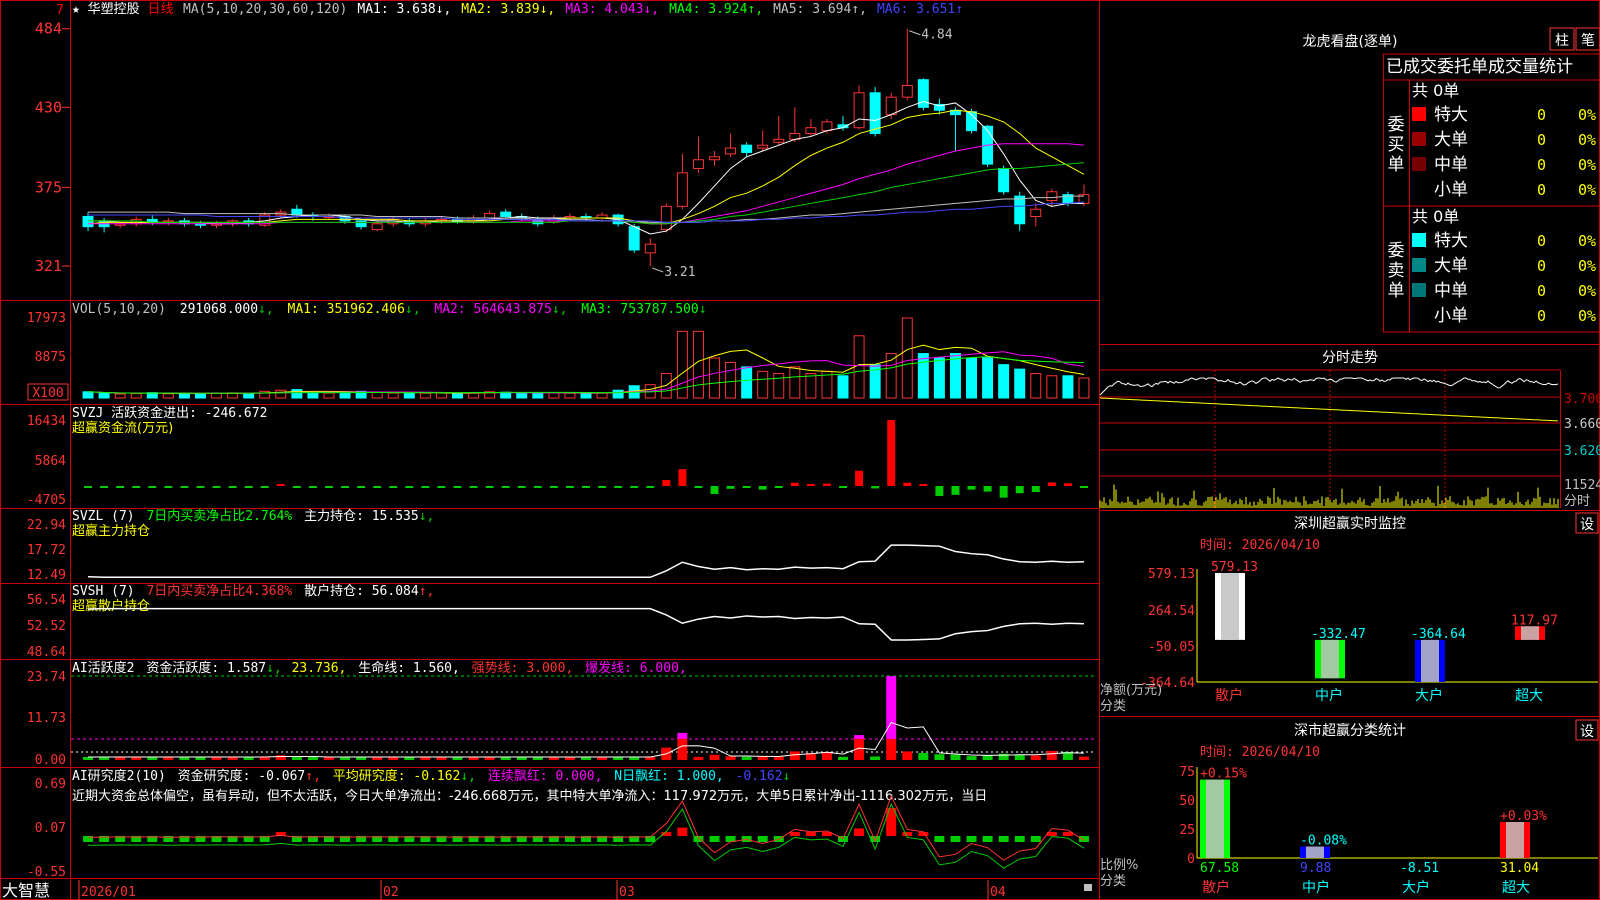  I want to click on main-header: ★ 华塑控股 日线, so click(123, 9).